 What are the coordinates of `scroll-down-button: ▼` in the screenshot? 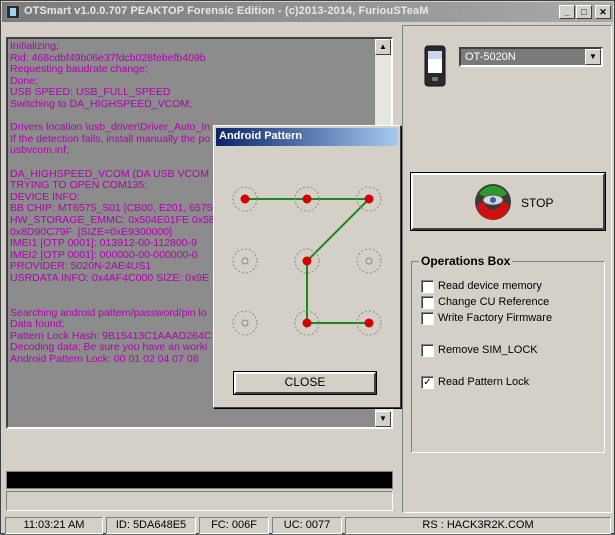 It's located at (383, 419).